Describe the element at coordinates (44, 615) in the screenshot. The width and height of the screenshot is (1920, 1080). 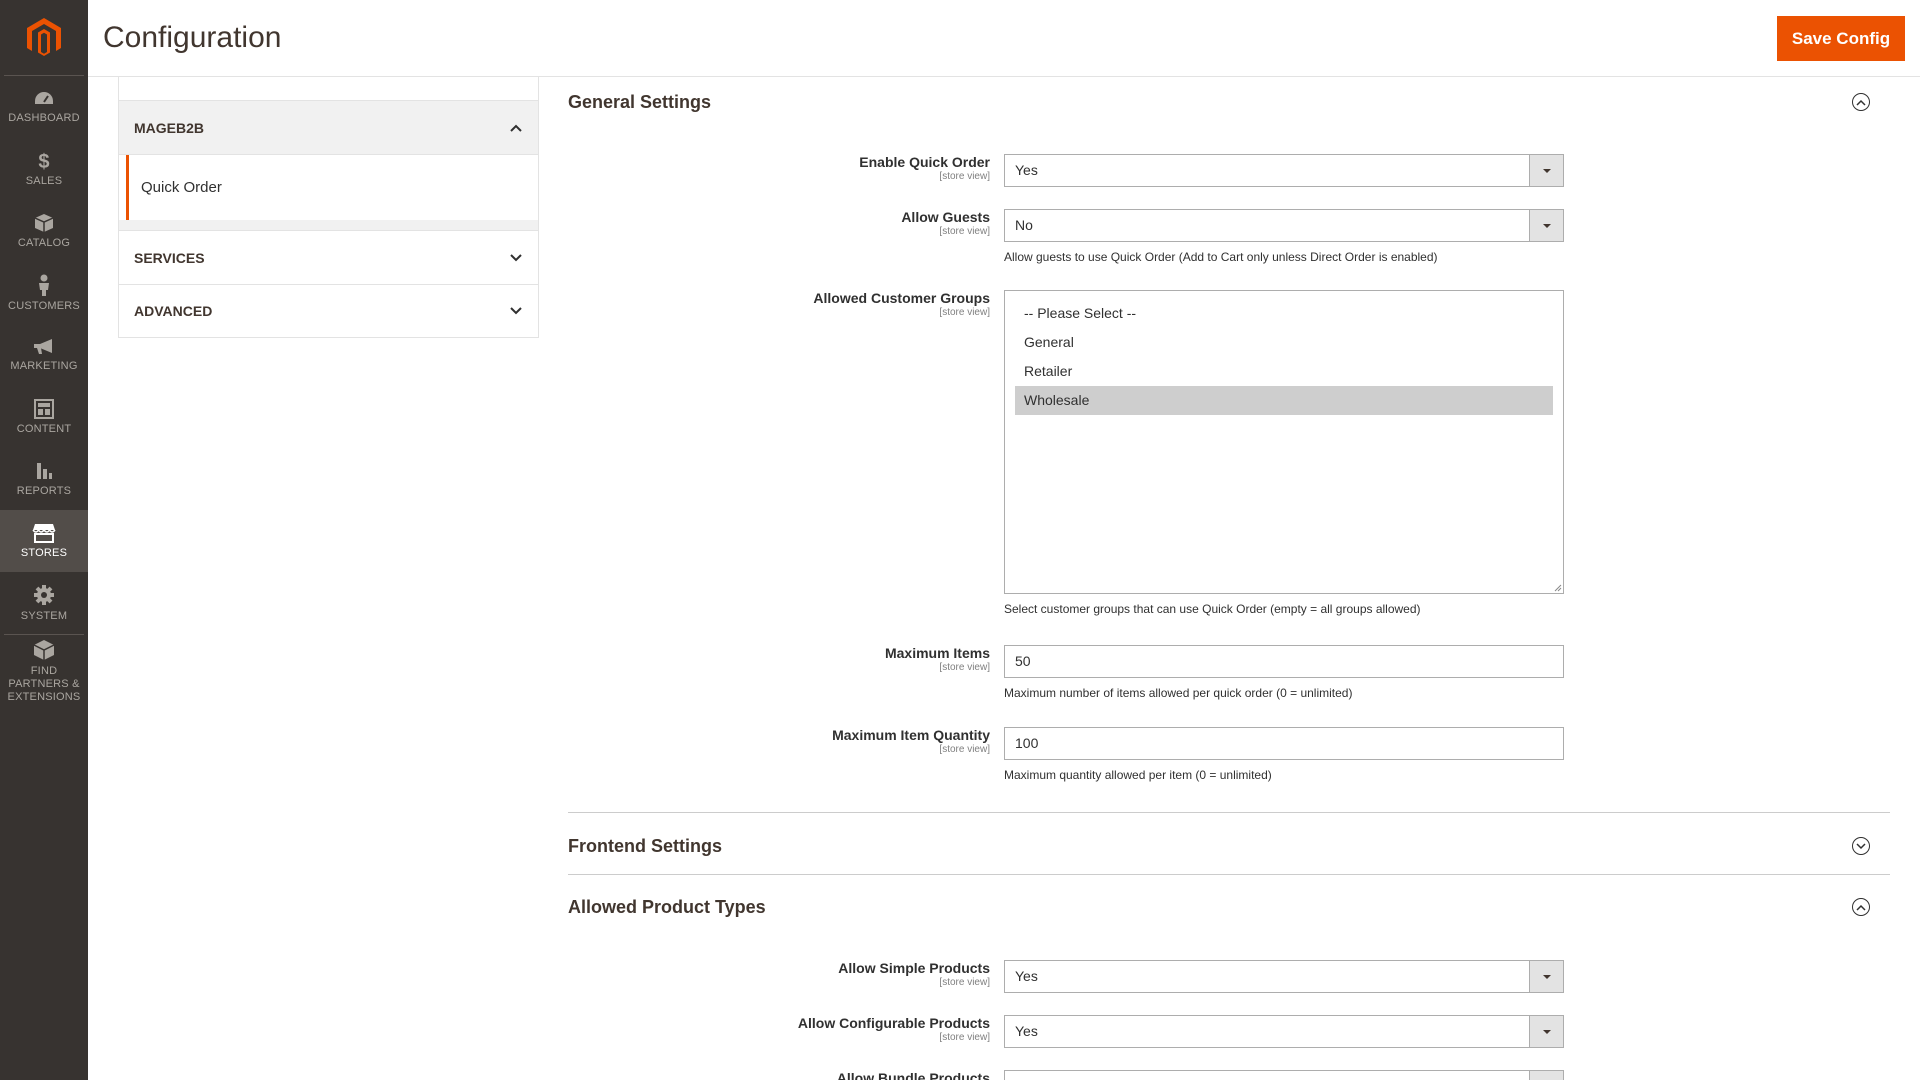
I see `nav-label: SYSTEM` at that location.